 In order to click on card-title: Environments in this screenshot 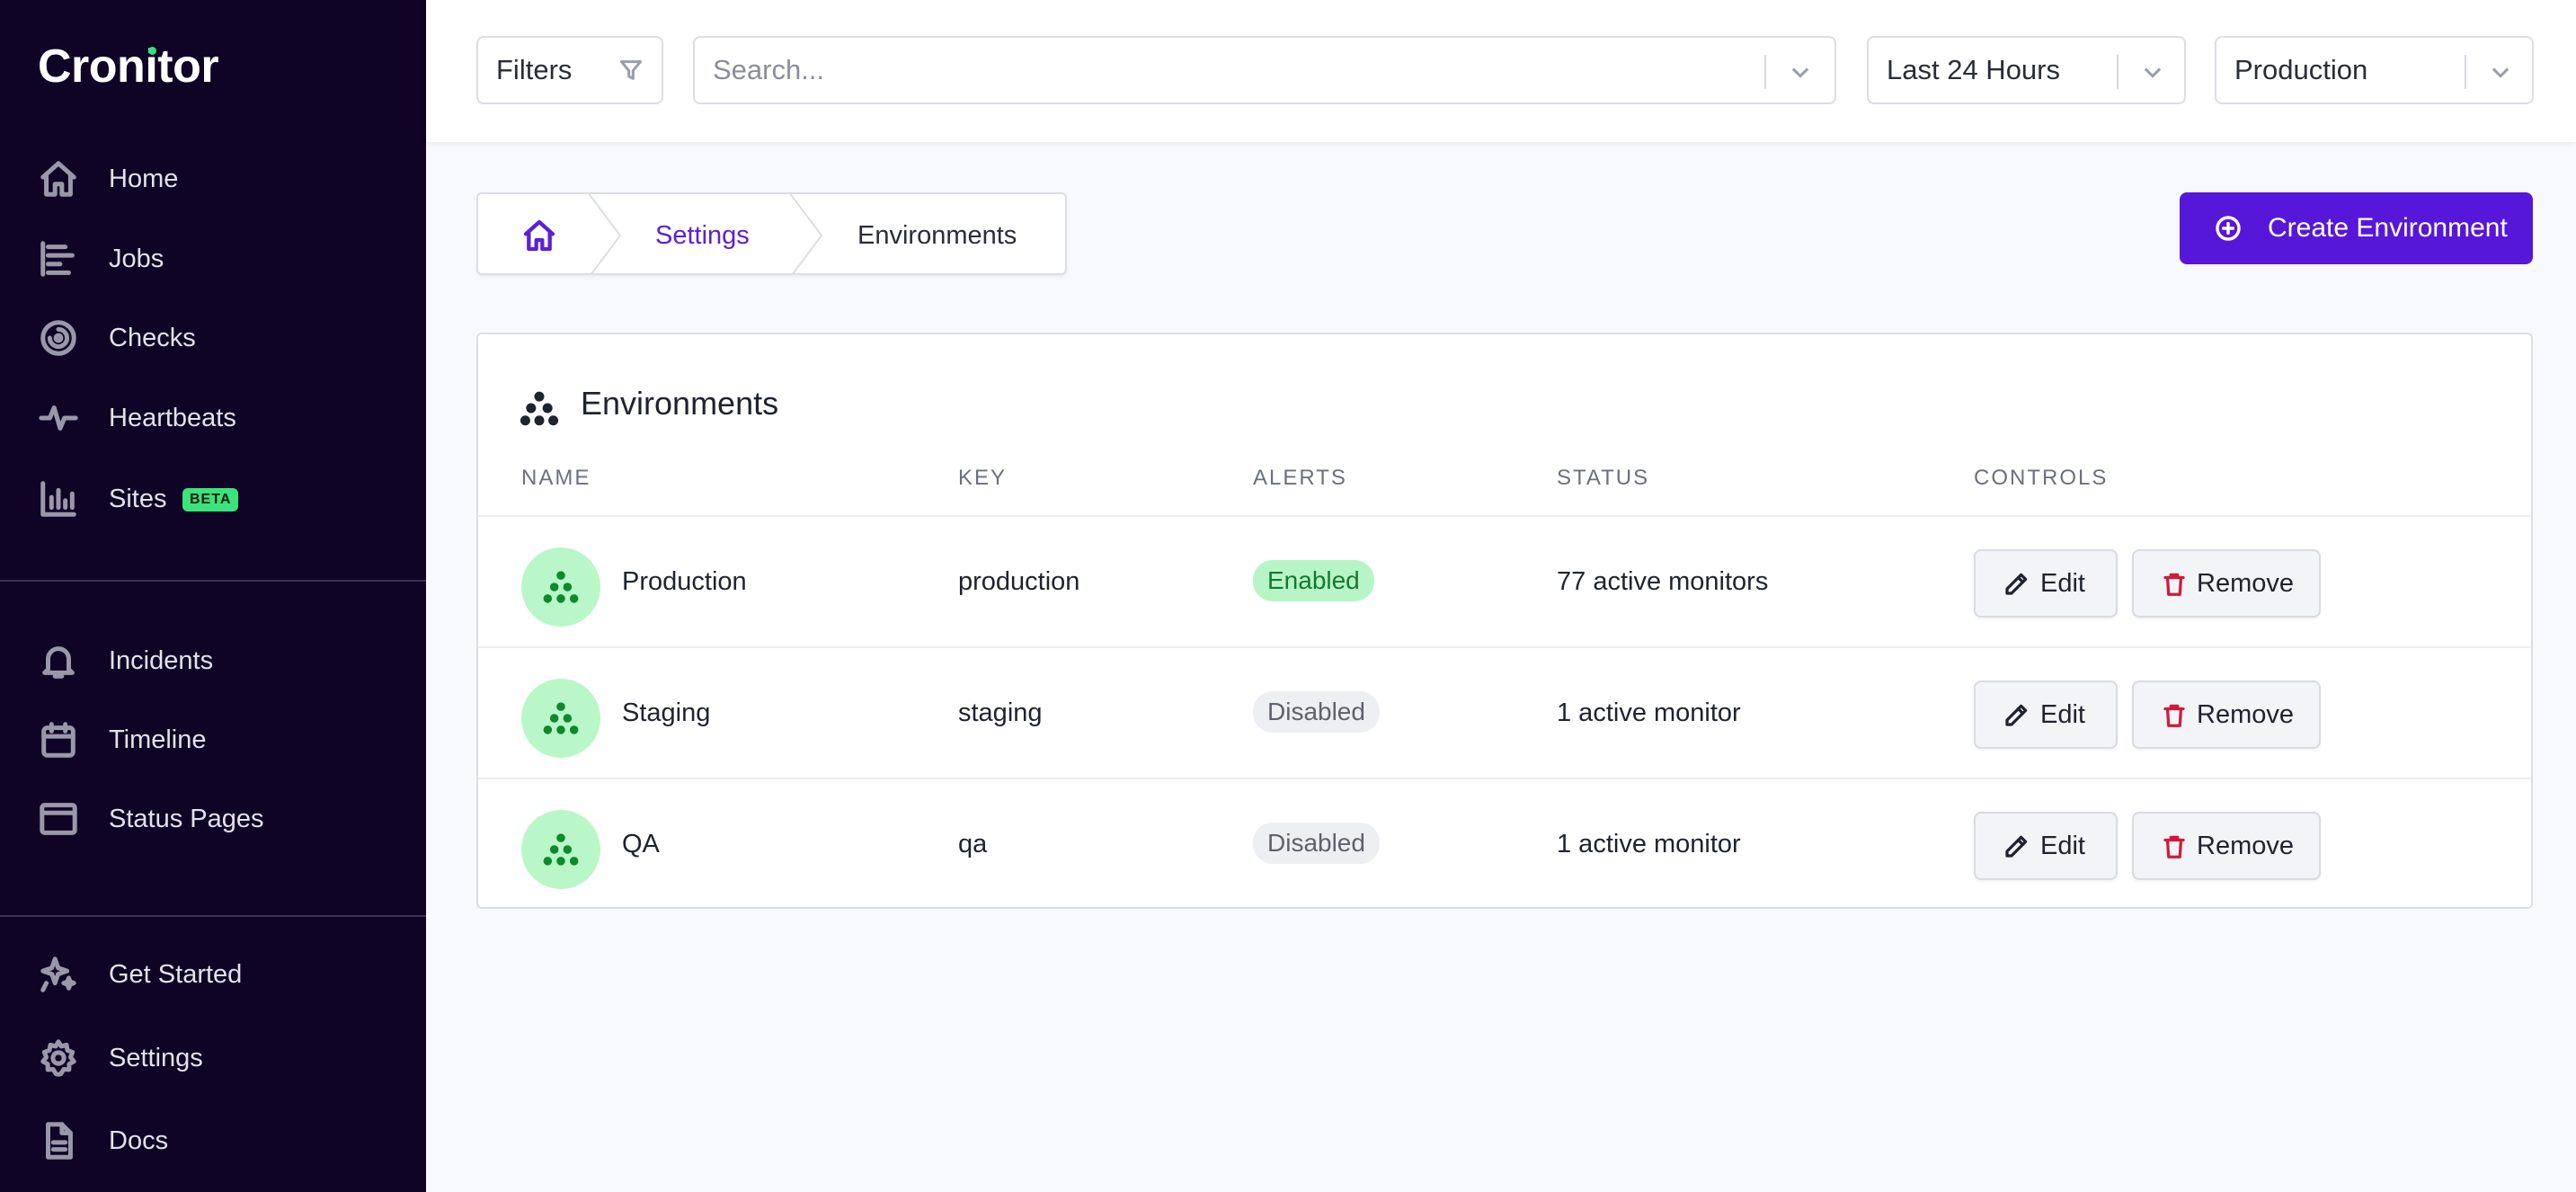, I will do `click(680, 403)`.